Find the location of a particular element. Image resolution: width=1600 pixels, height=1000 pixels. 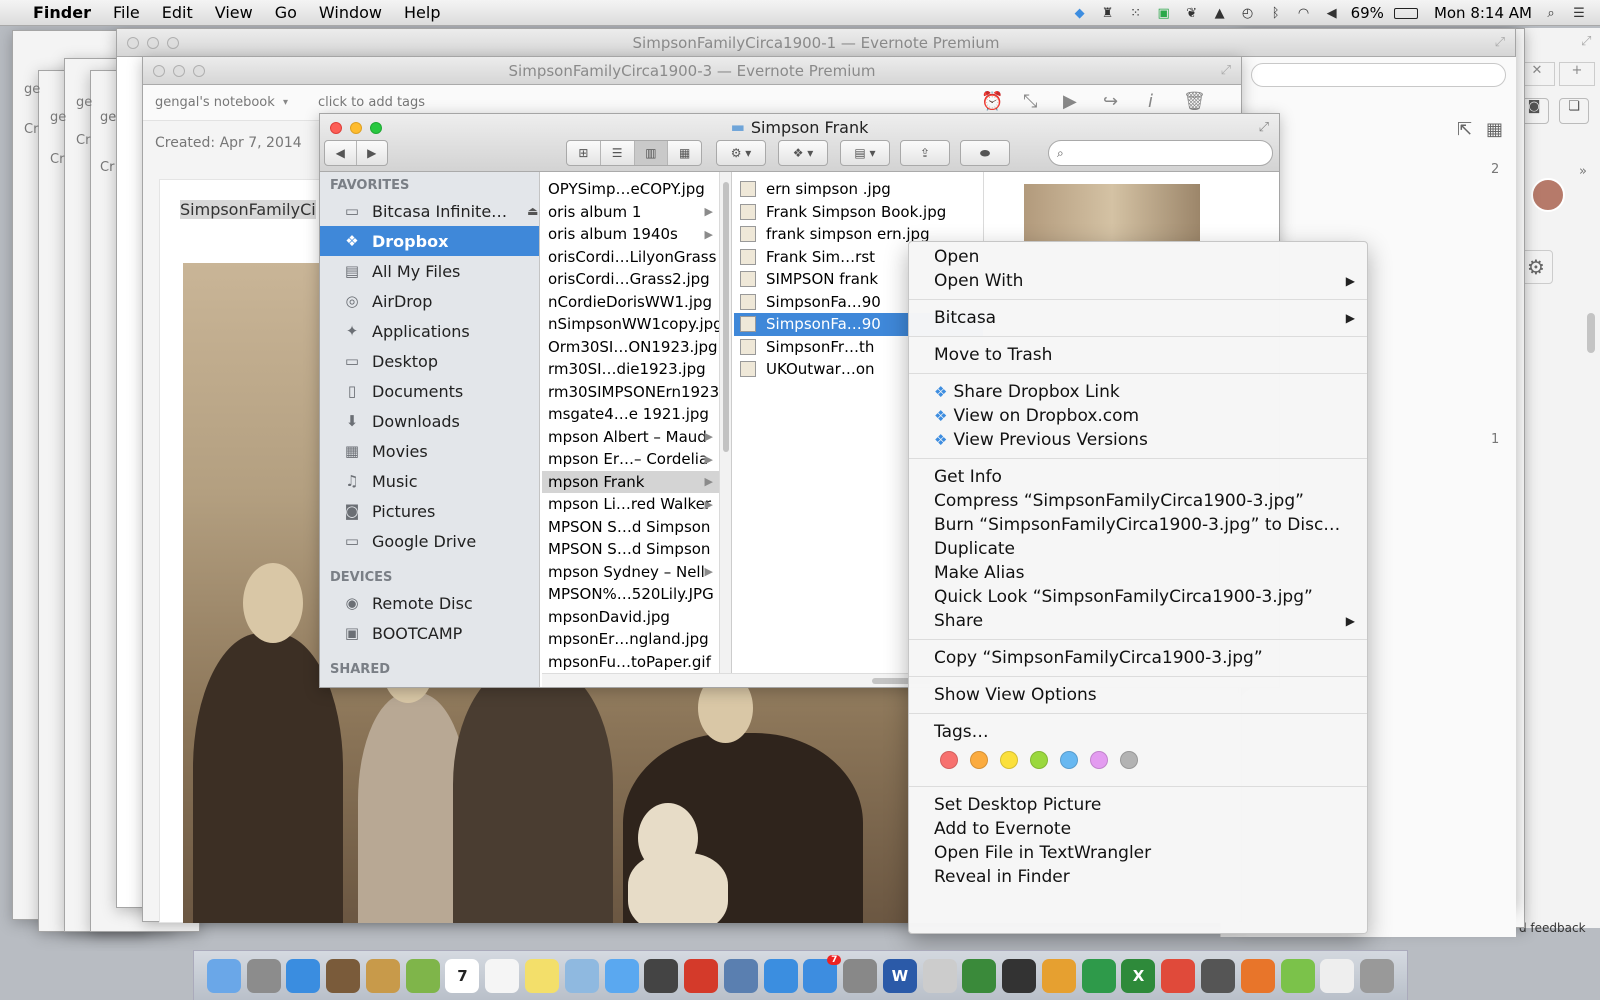

file-row: MPSON S…d Simpson is located at coordinates (630, 527).